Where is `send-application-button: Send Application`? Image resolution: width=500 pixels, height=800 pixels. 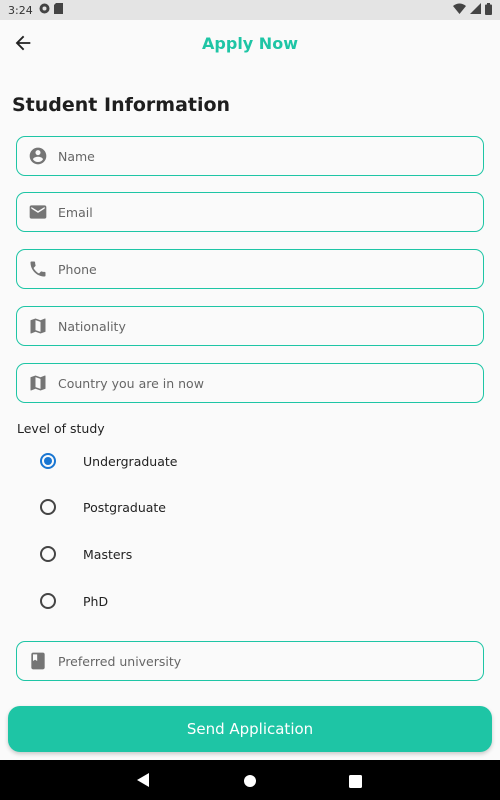 send-application-button: Send Application is located at coordinates (250, 729).